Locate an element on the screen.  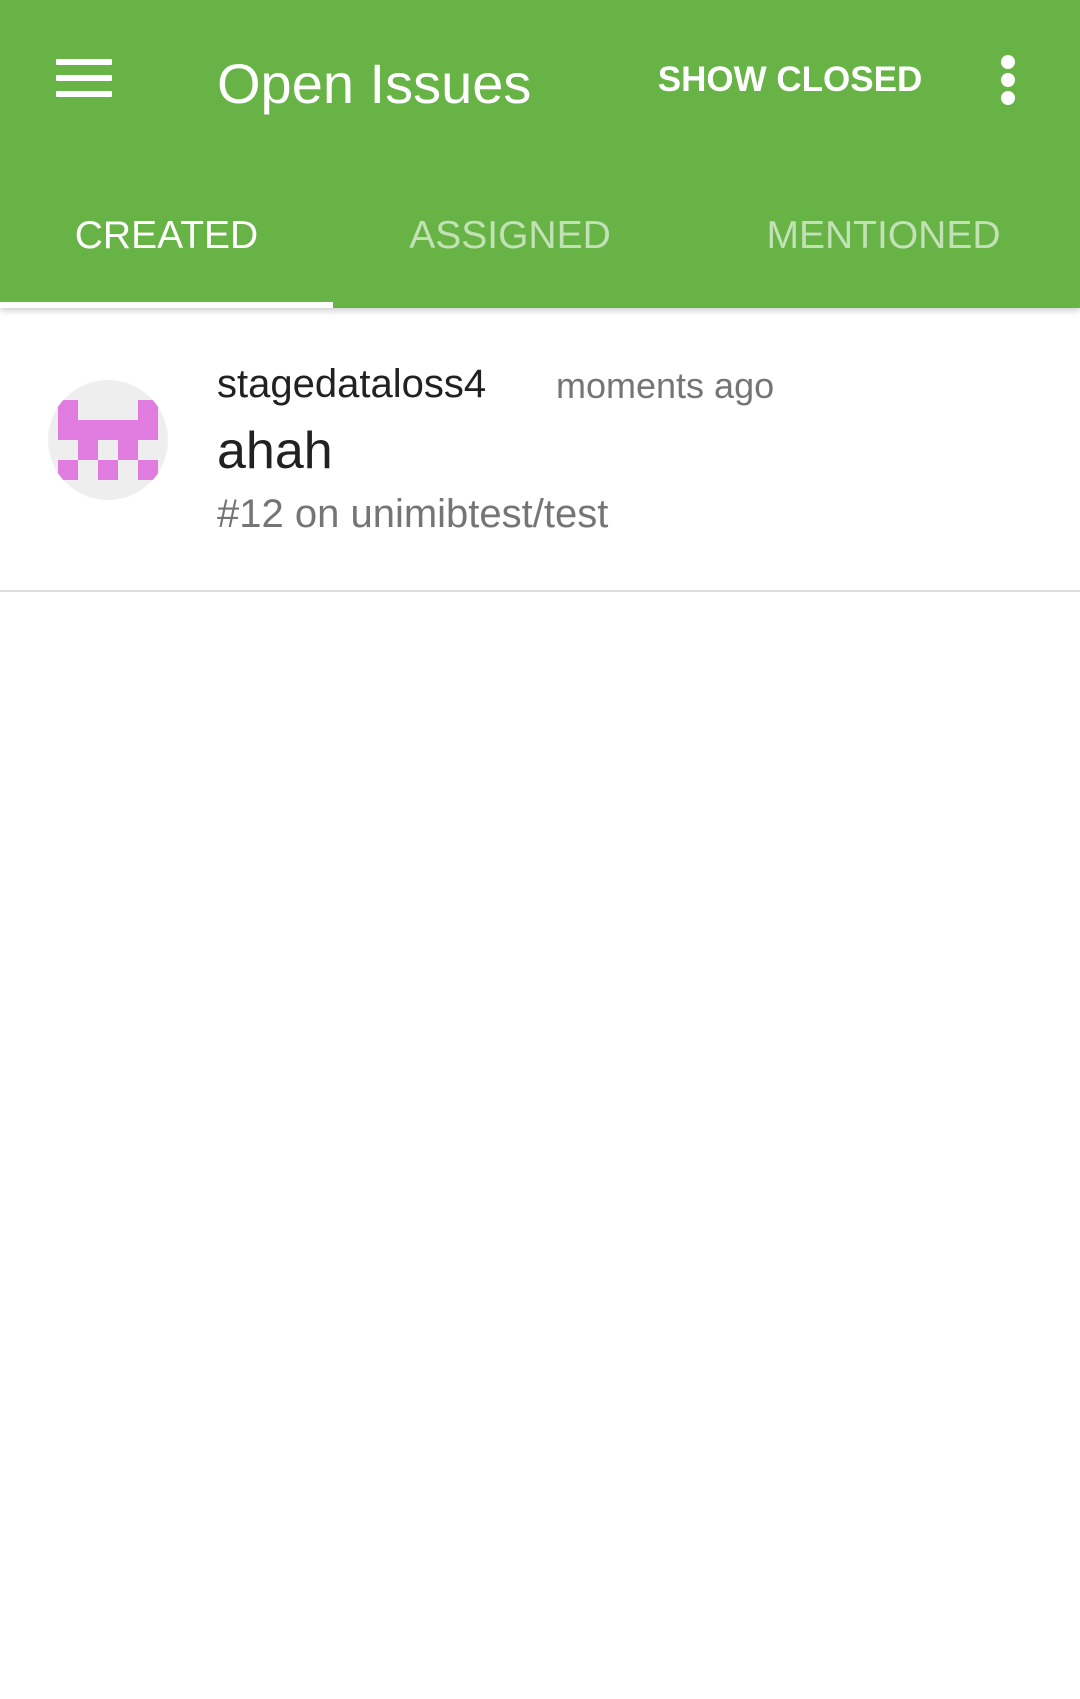
issue-timestamp: moments ago is located at coordinates (665, 385).